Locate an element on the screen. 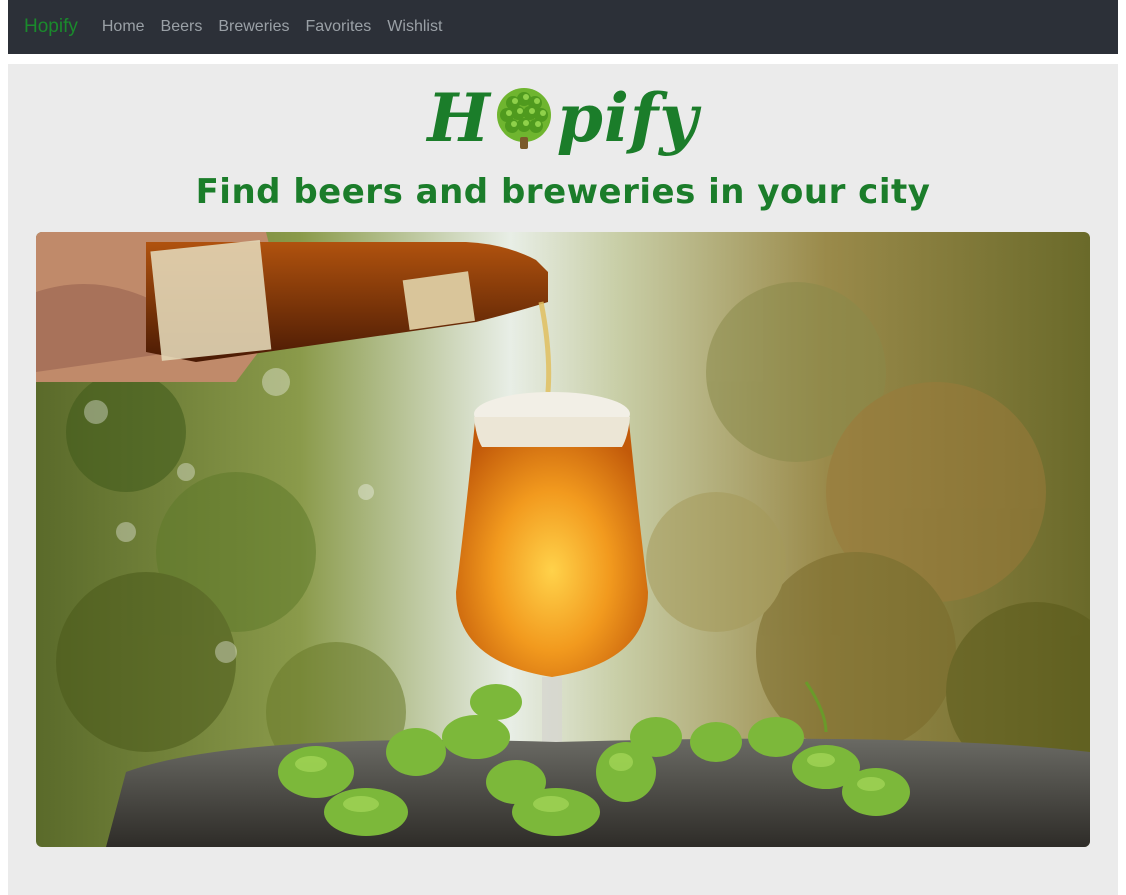 This screenshot has height=895, width=1126. logo-letter-h: H is located at coordinates (459, 118).